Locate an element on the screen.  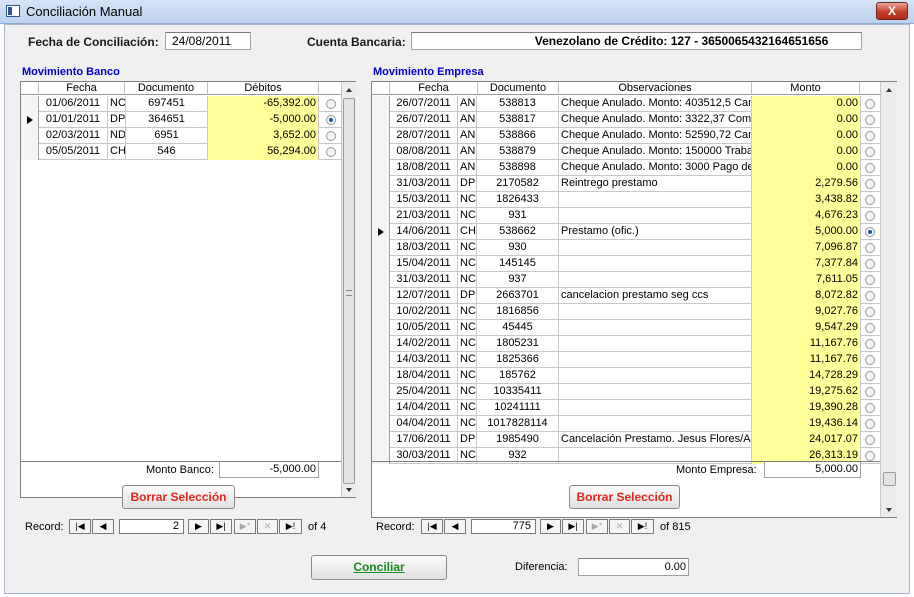
conciliar-button: Conciliar is located at coordinates (379, 567).